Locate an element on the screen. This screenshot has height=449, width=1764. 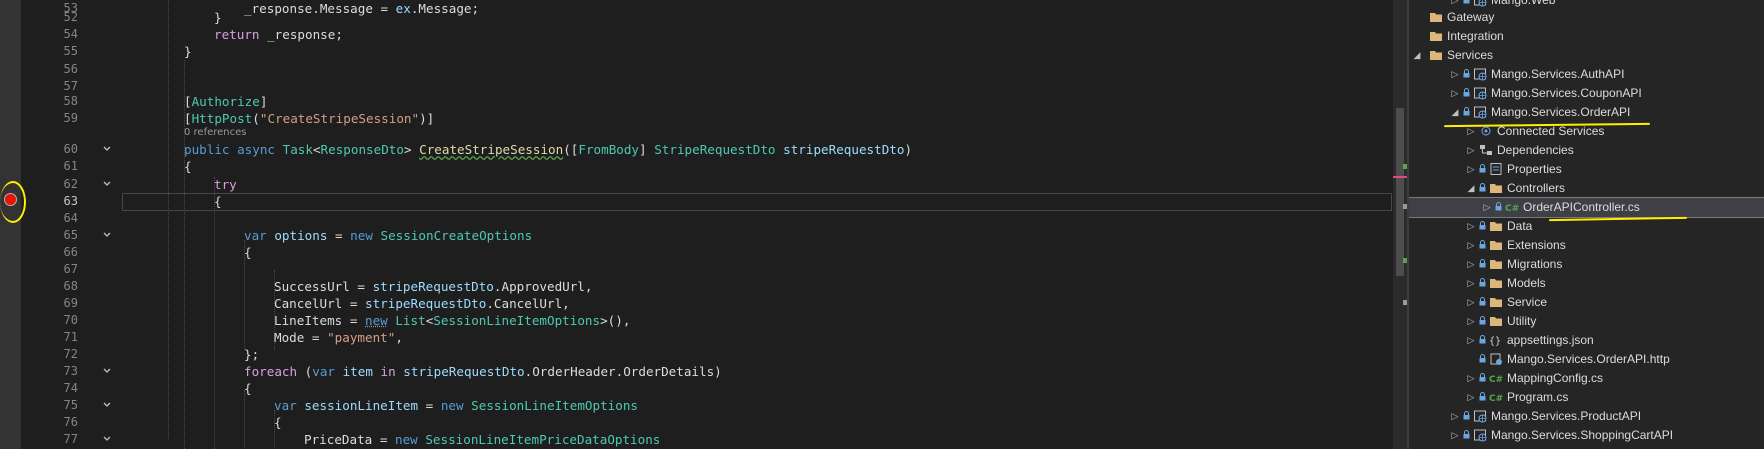
editor-vertical-scrollbar is located at coordinates (1400, 224).